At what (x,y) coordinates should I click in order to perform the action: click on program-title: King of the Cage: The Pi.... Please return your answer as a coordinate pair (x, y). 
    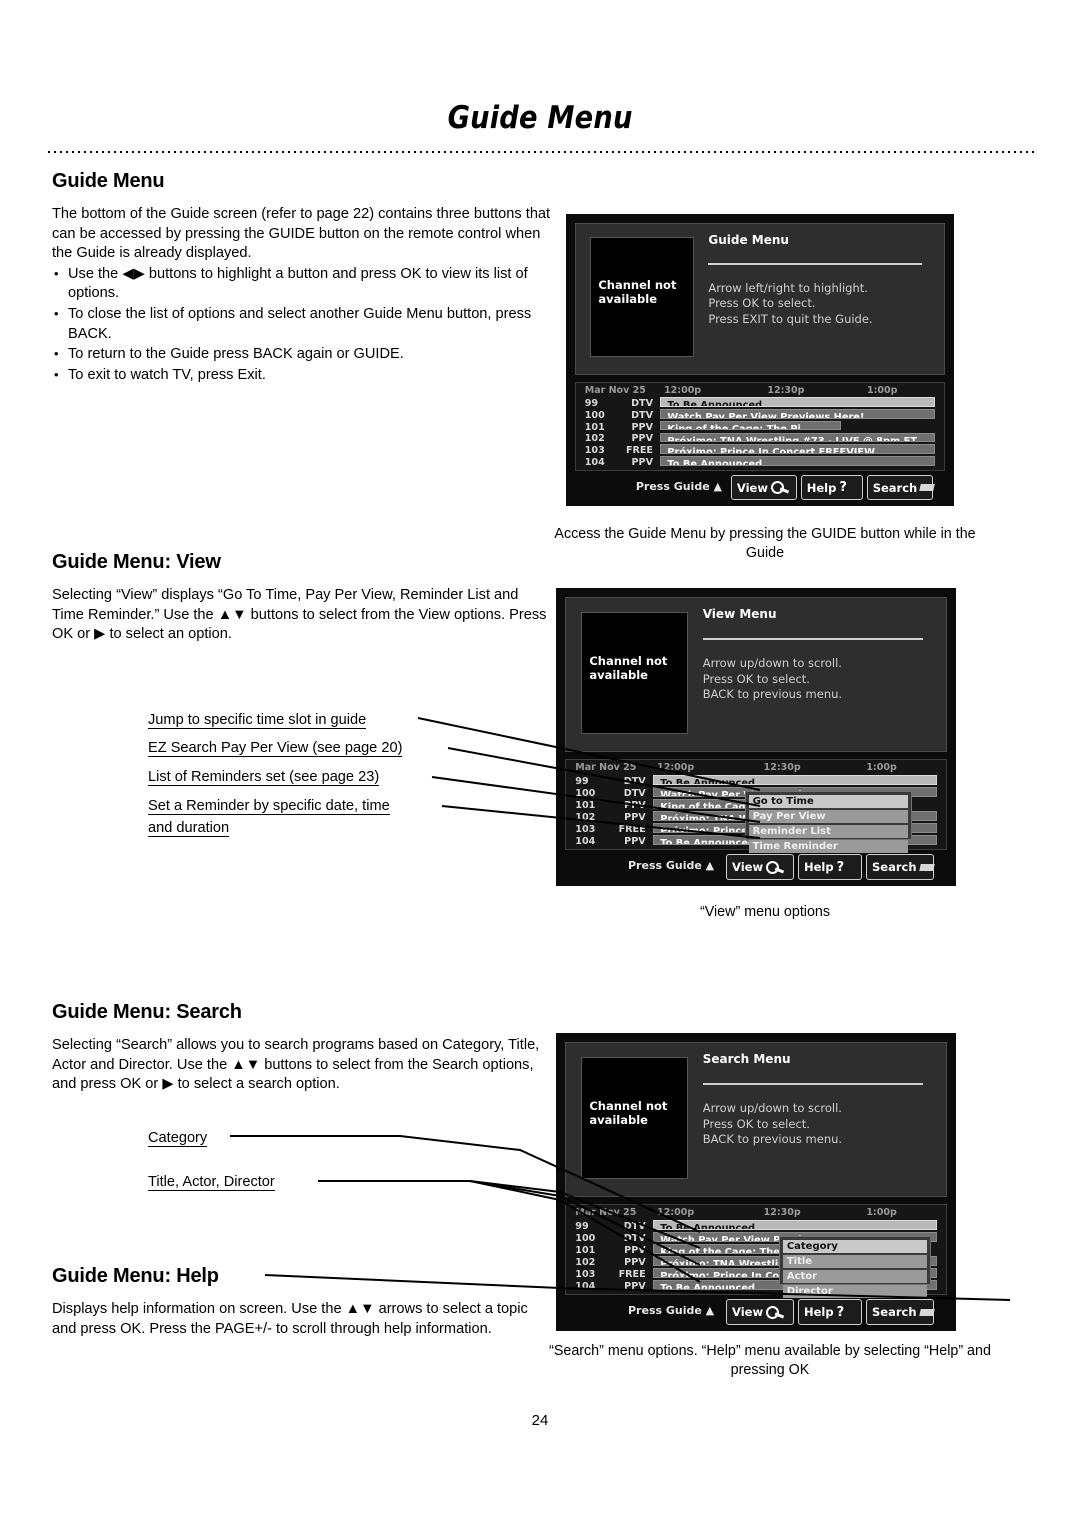
    Looking at the image, I should click on (751, 425).